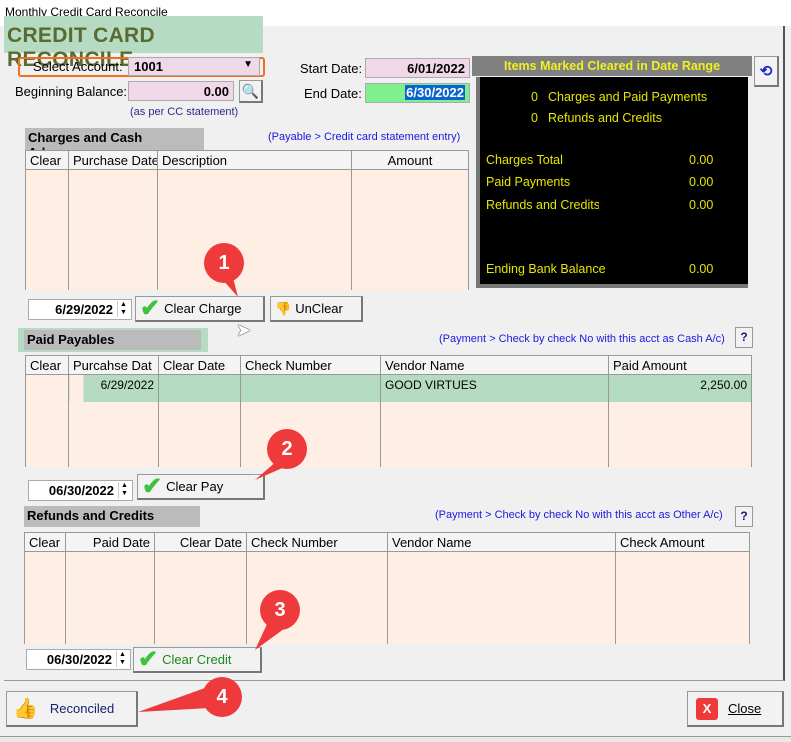  I want to click on callout-2: 2, so click(287, 449).